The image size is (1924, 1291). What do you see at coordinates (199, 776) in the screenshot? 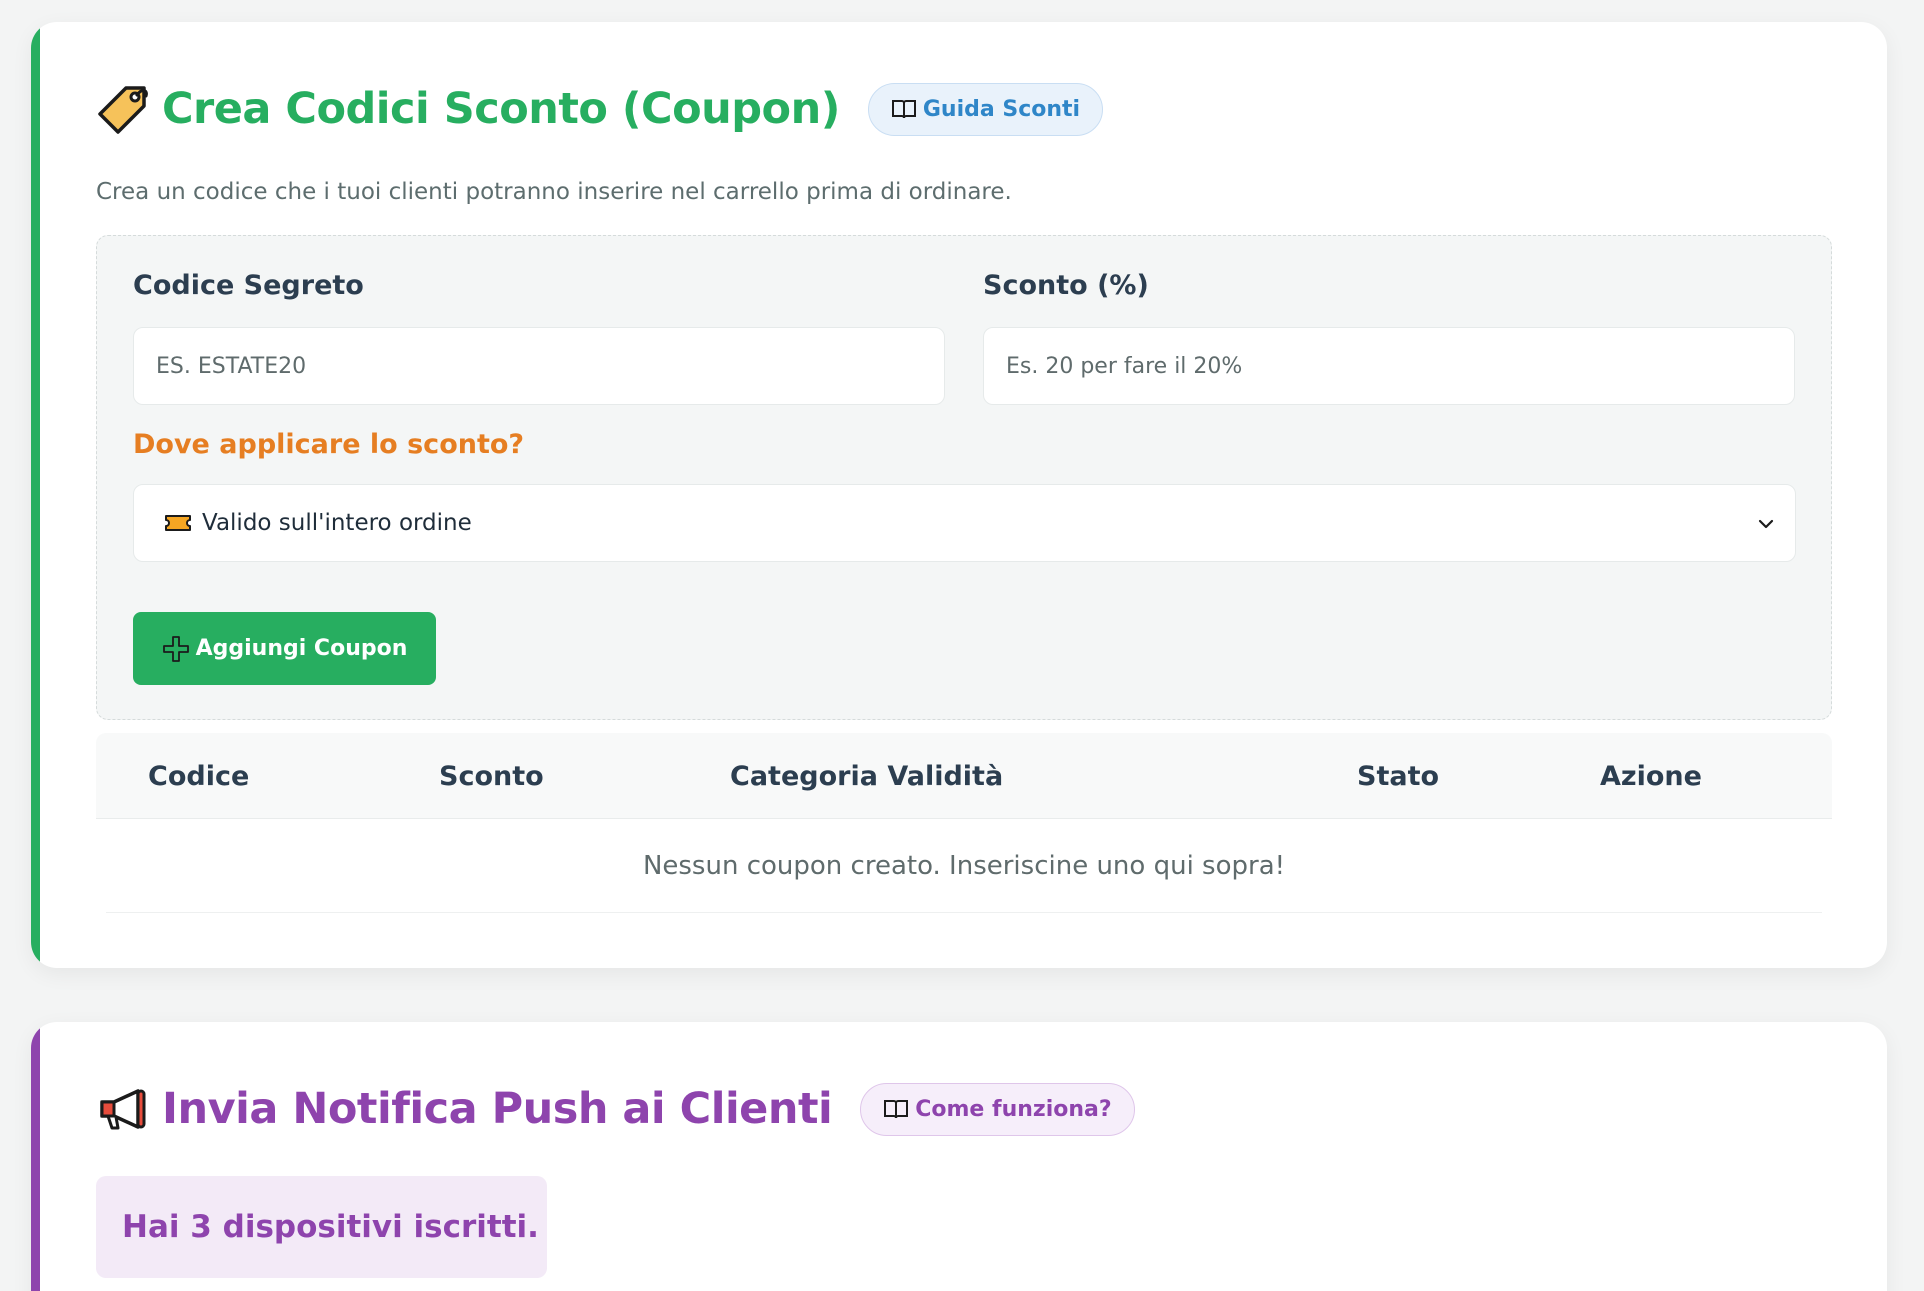
I see `column-header-code: Codice` at bounding box center [199, 776].